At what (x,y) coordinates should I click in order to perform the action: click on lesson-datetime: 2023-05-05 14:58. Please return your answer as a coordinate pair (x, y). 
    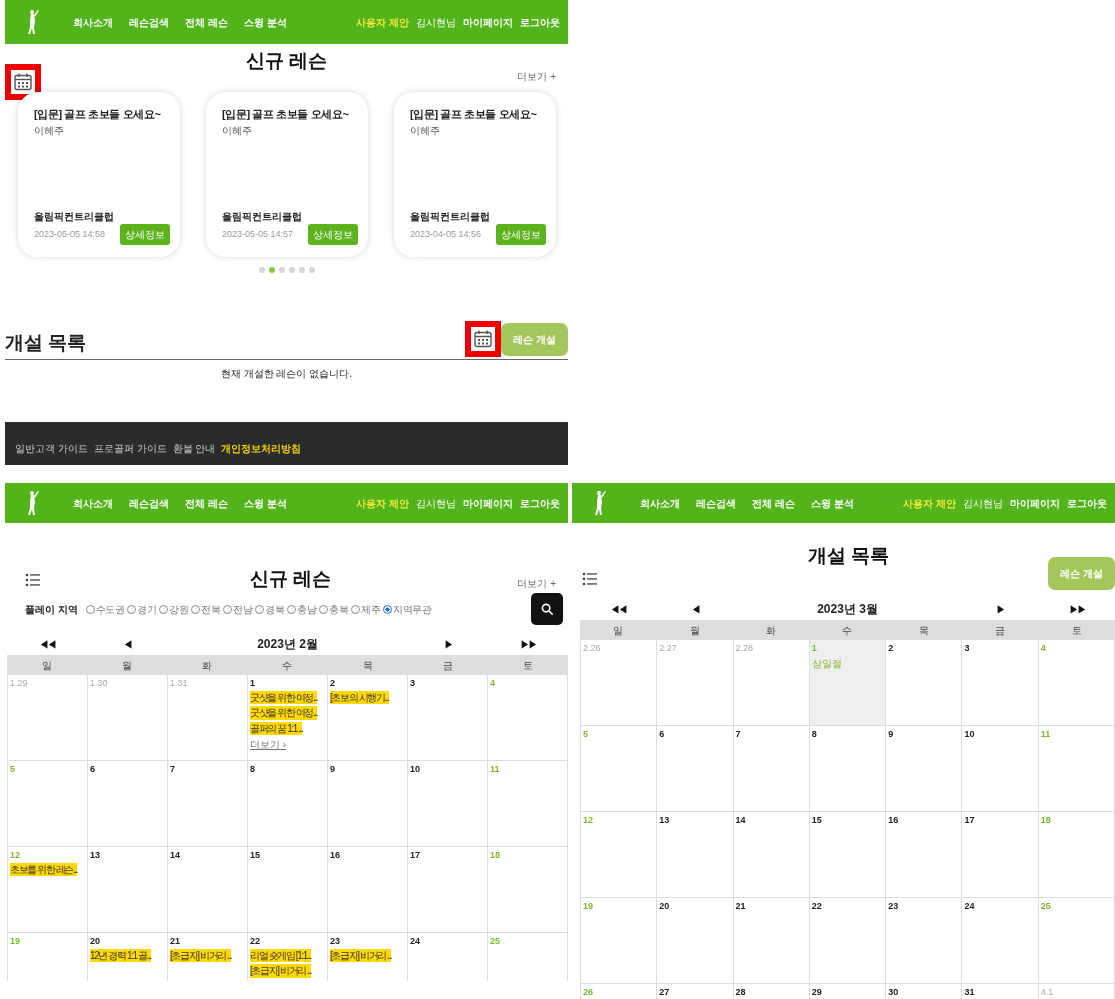
    Looking at the image, I should click on (70, 234).